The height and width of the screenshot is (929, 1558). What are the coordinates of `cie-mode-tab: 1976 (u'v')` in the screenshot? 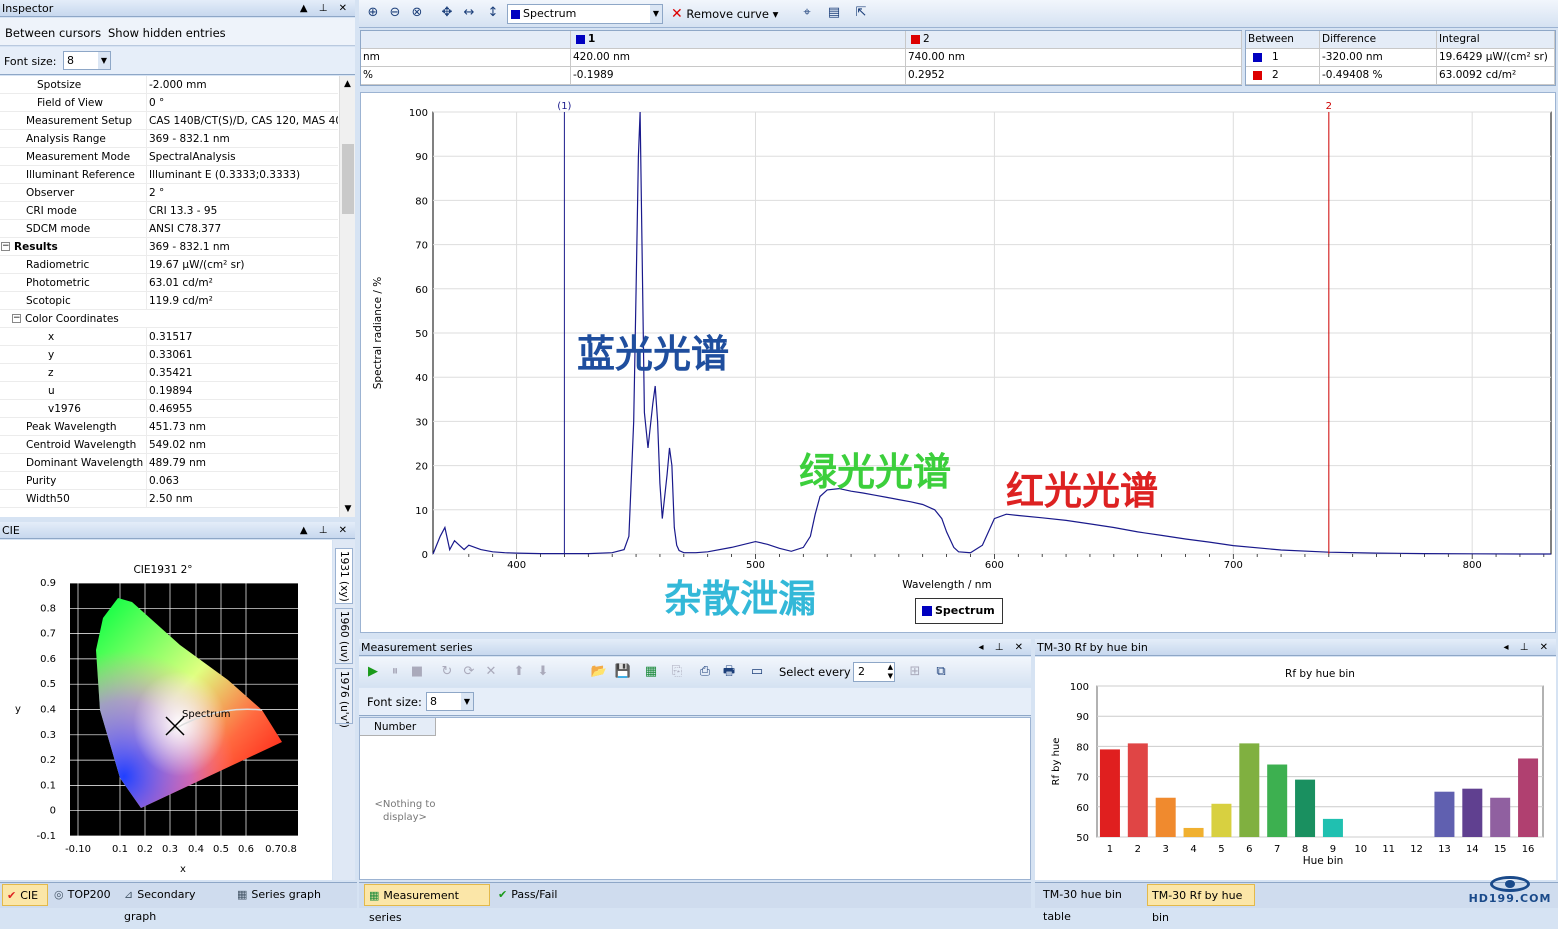 It's located at (344, 698).